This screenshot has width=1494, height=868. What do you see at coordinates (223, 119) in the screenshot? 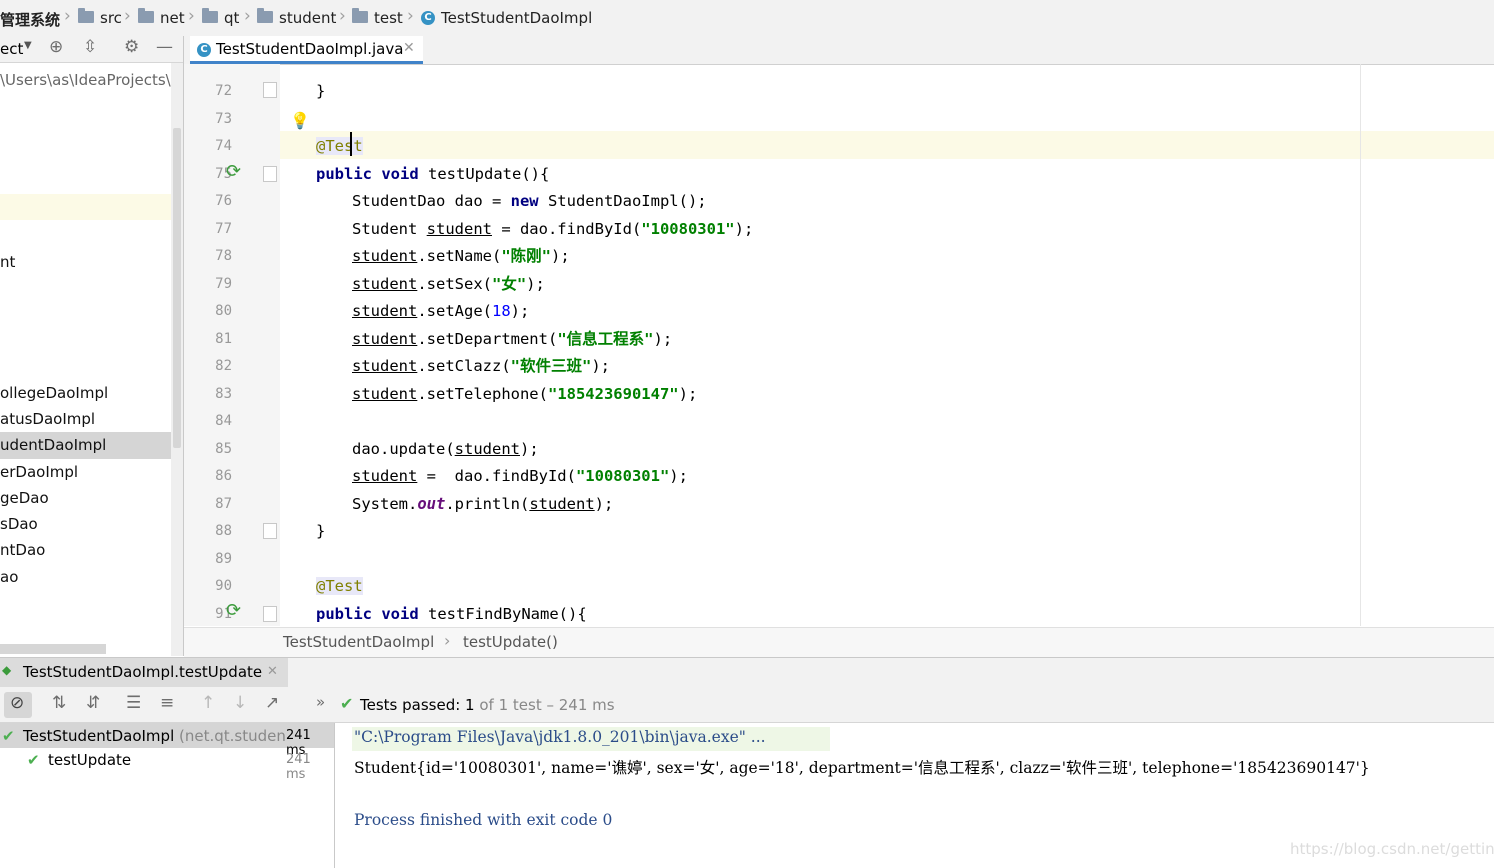
I see `line-number: 73` at bounding box center [223, 119].